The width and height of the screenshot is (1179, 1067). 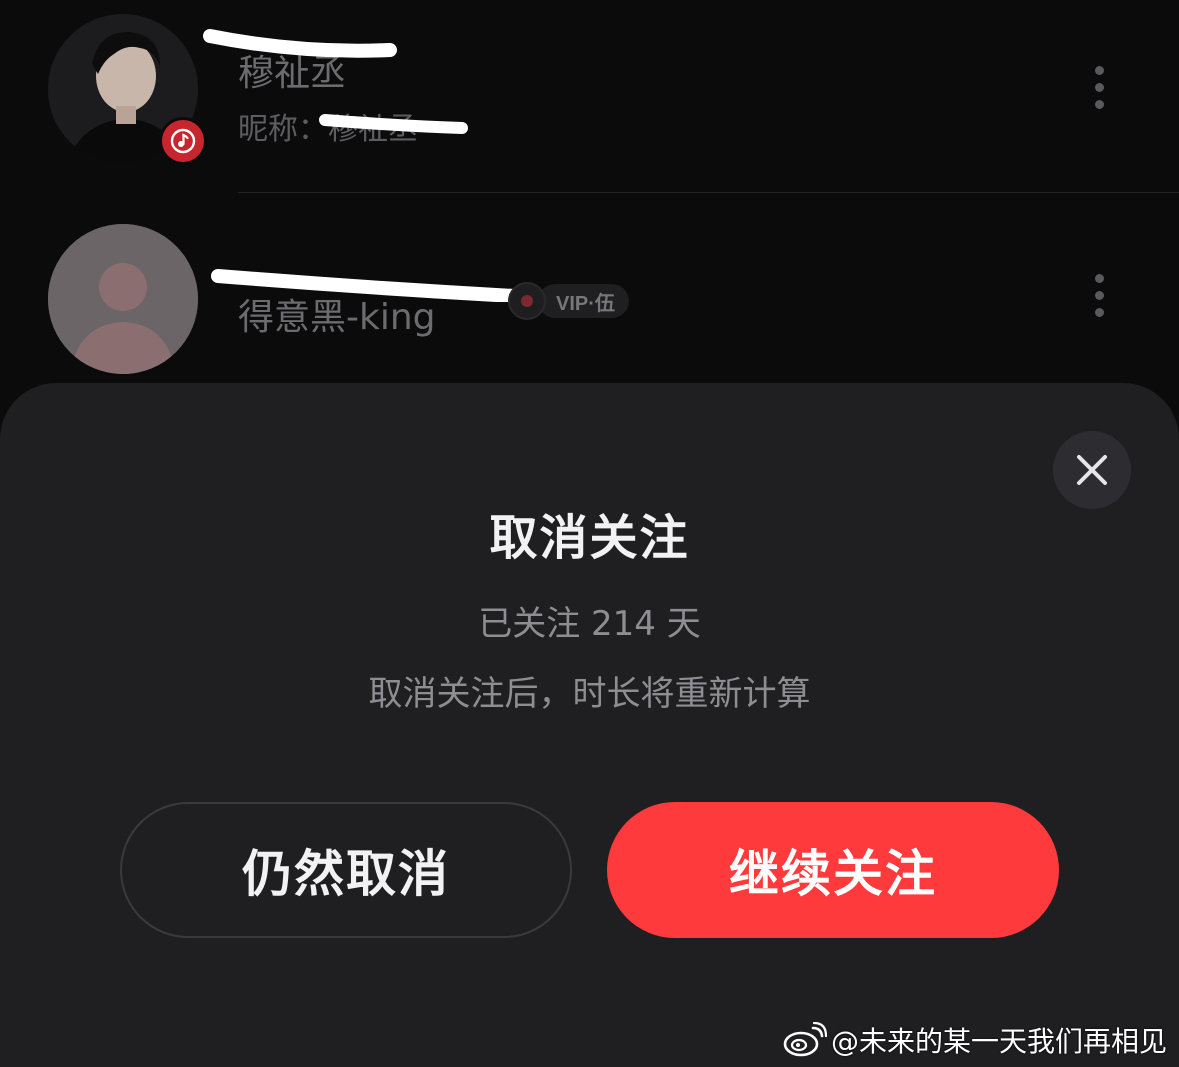 I want to click on user-nickname: 昵称：穆祉丞, so click(x=328, y=129).